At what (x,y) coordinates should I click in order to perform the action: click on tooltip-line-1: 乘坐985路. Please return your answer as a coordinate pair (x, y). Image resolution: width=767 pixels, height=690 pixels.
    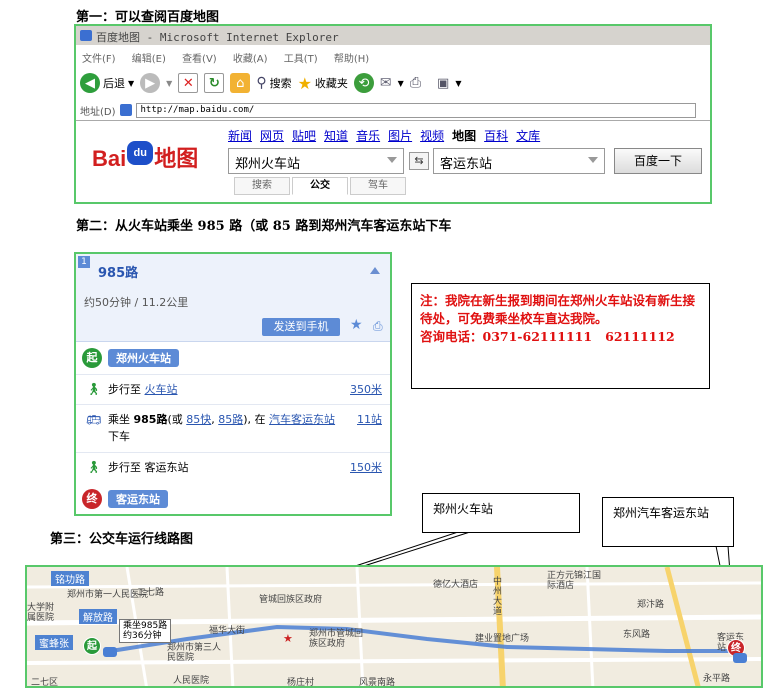
    Looking at the image, I should click on (145, 626).